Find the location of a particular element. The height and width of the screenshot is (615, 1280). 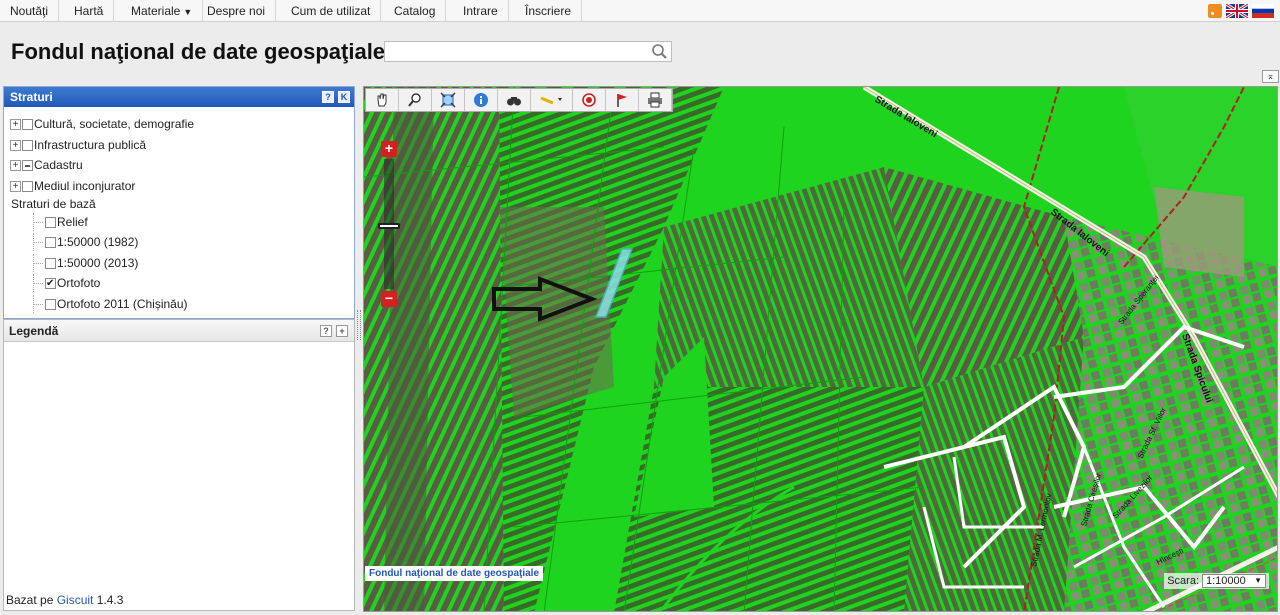

base-layer-relief: Relief is located at coordinates (57, 222).